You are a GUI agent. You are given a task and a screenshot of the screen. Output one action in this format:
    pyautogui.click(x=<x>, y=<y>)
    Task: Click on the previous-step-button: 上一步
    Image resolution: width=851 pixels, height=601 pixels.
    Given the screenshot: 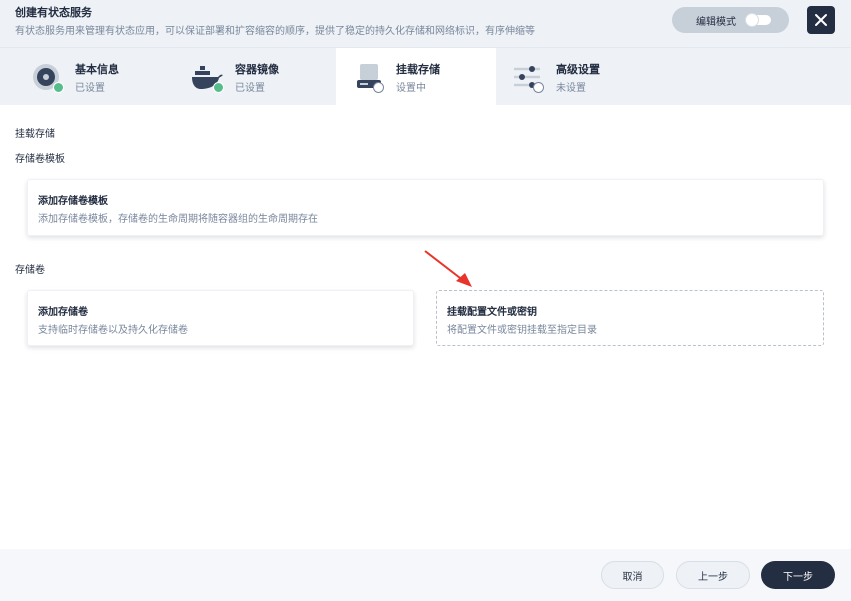 What is the action you would take?
    pyautogui.click(x=713, y=575)
    